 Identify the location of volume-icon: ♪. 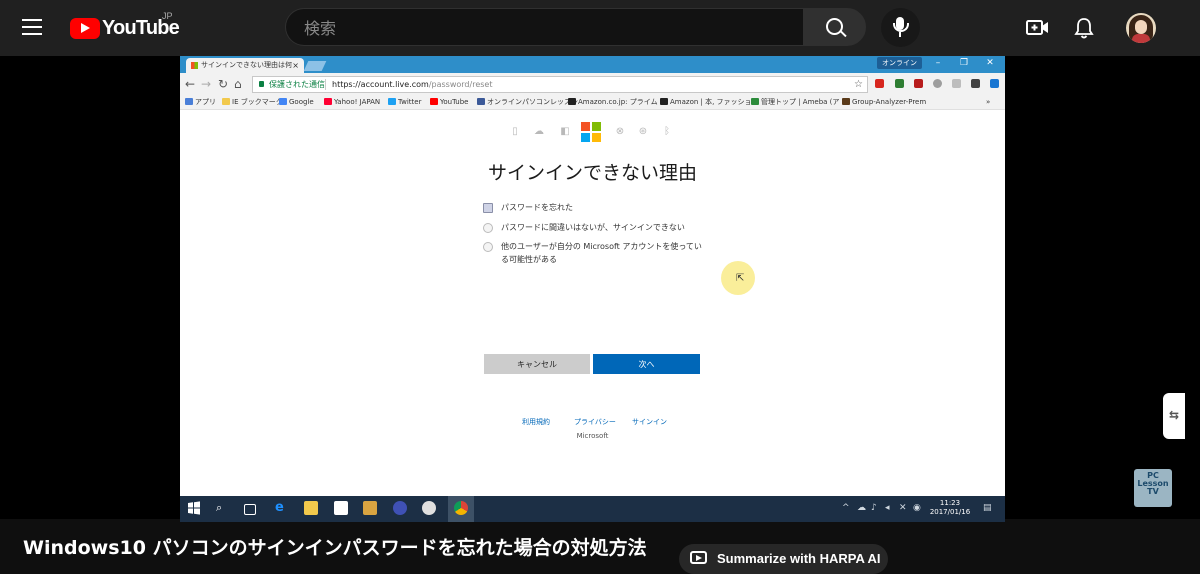
(874, 508).